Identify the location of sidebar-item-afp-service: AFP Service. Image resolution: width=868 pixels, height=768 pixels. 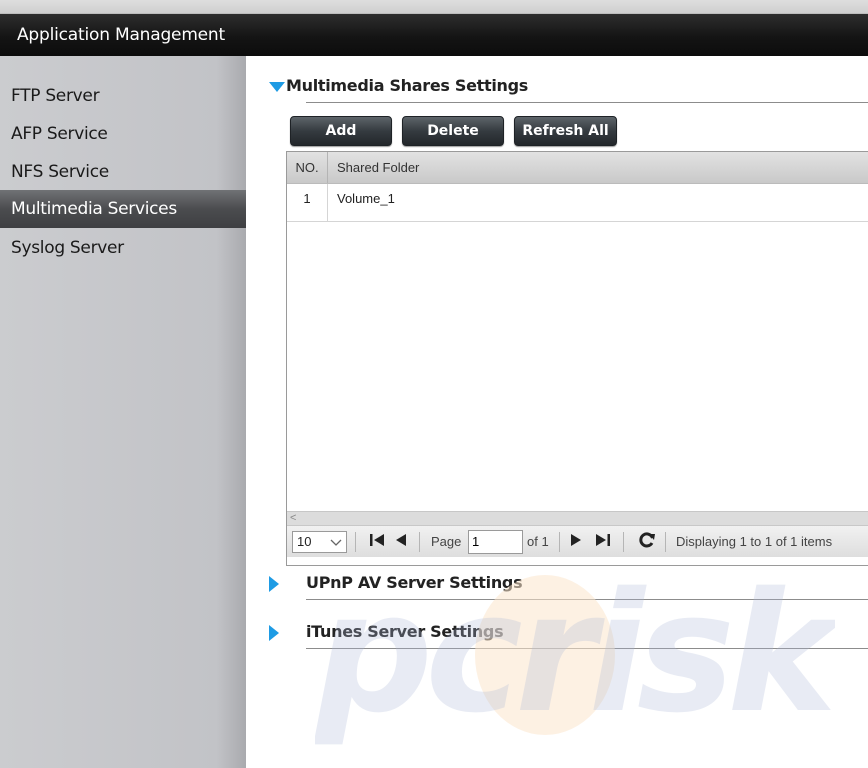
(123, 134).